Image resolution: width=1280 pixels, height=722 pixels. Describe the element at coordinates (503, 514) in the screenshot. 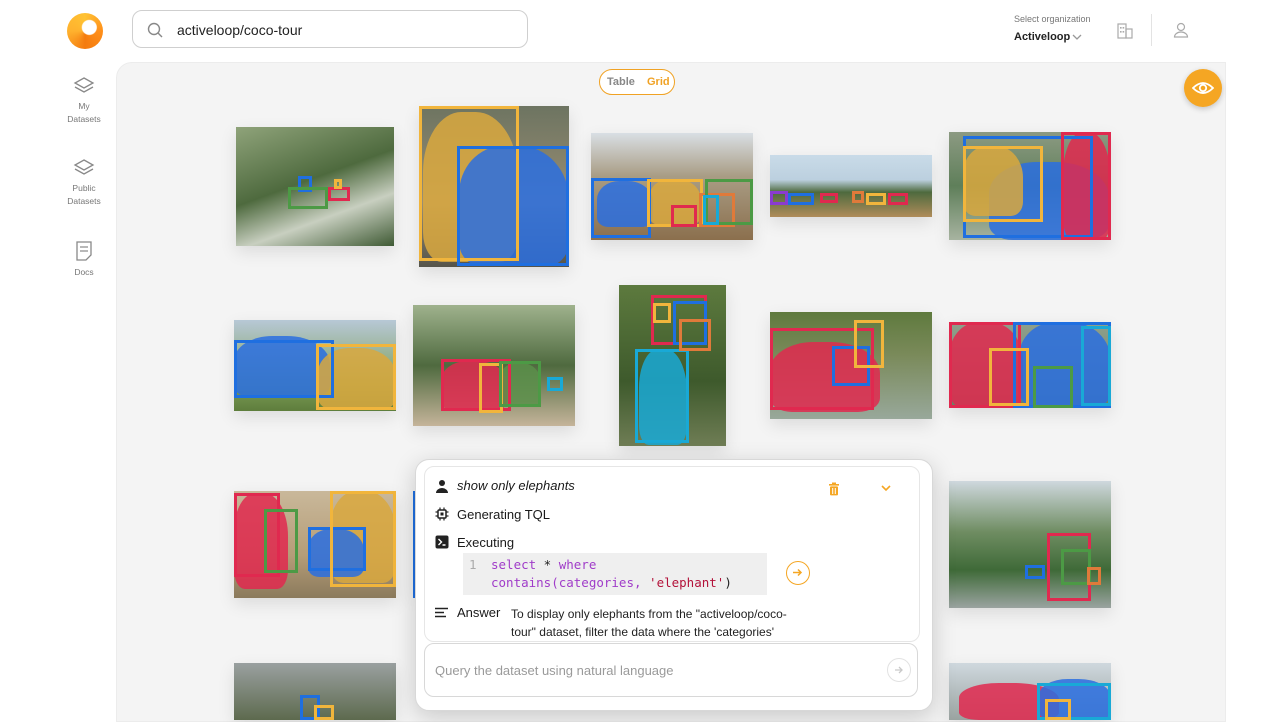

I see `step-generating-tql: Generating TQL` at that location.